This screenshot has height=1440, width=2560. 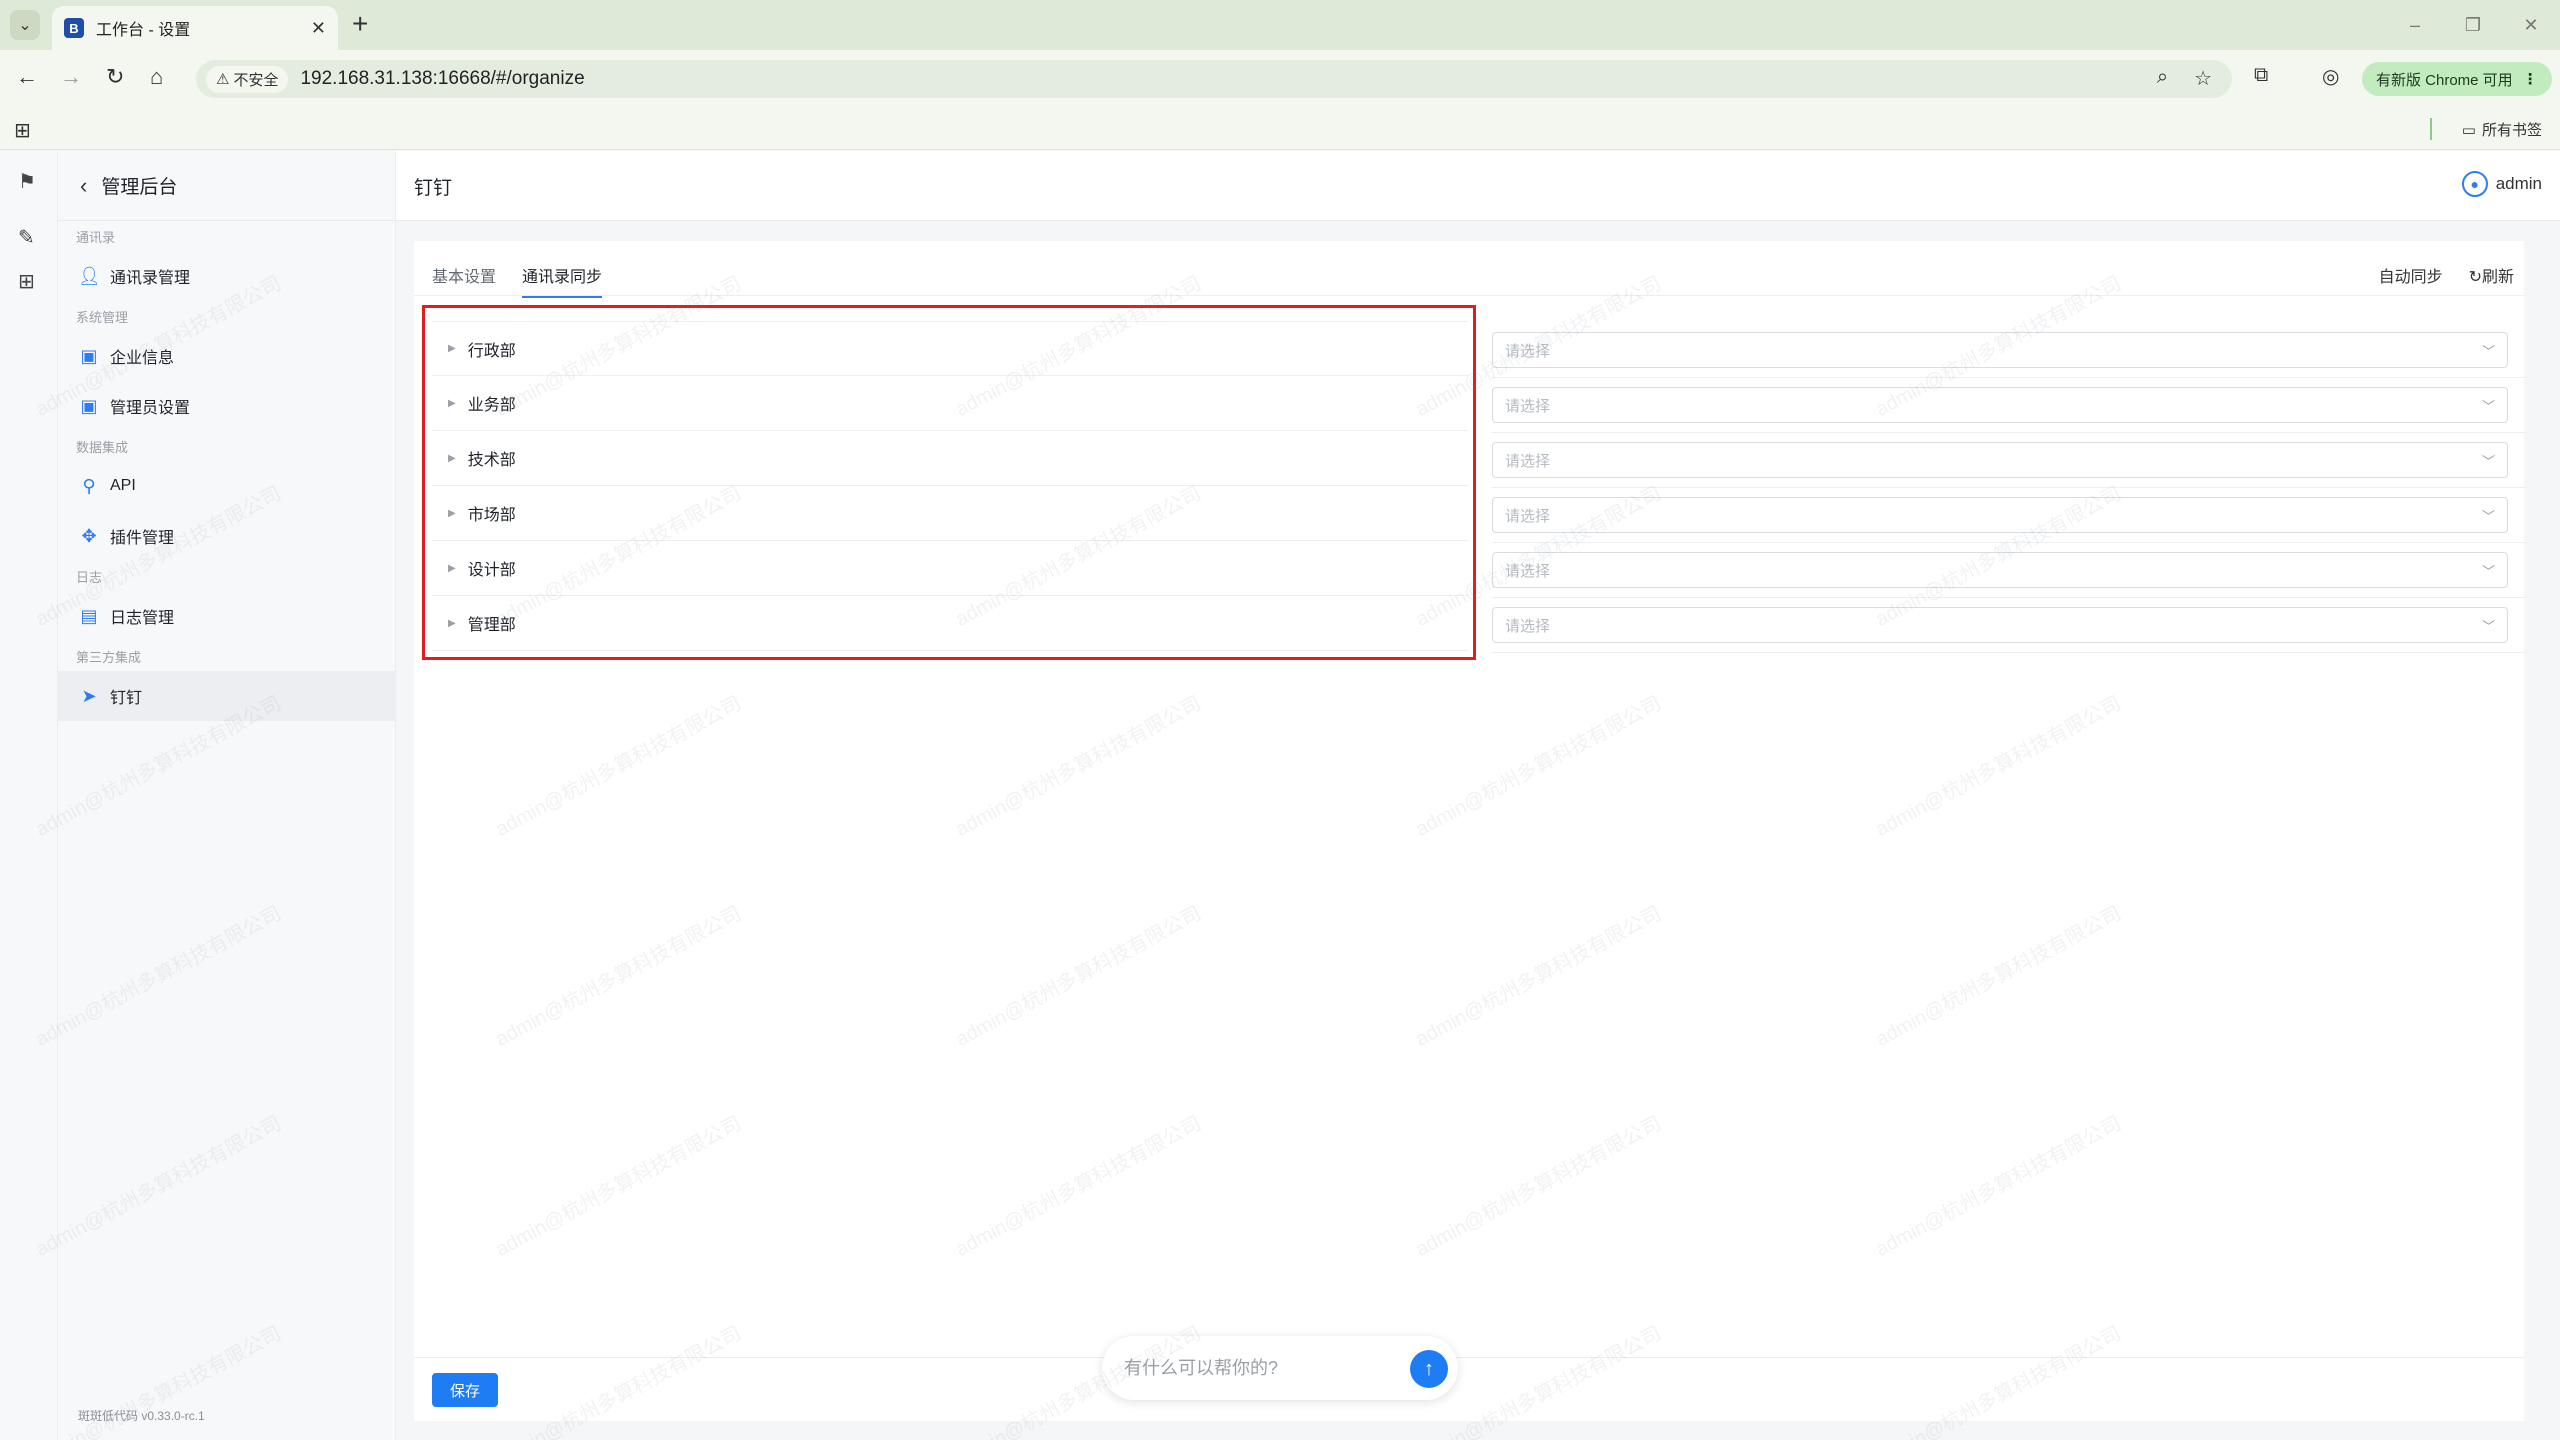 I want to click on refresh-icon: ↻, so click(x=2475, y=277).